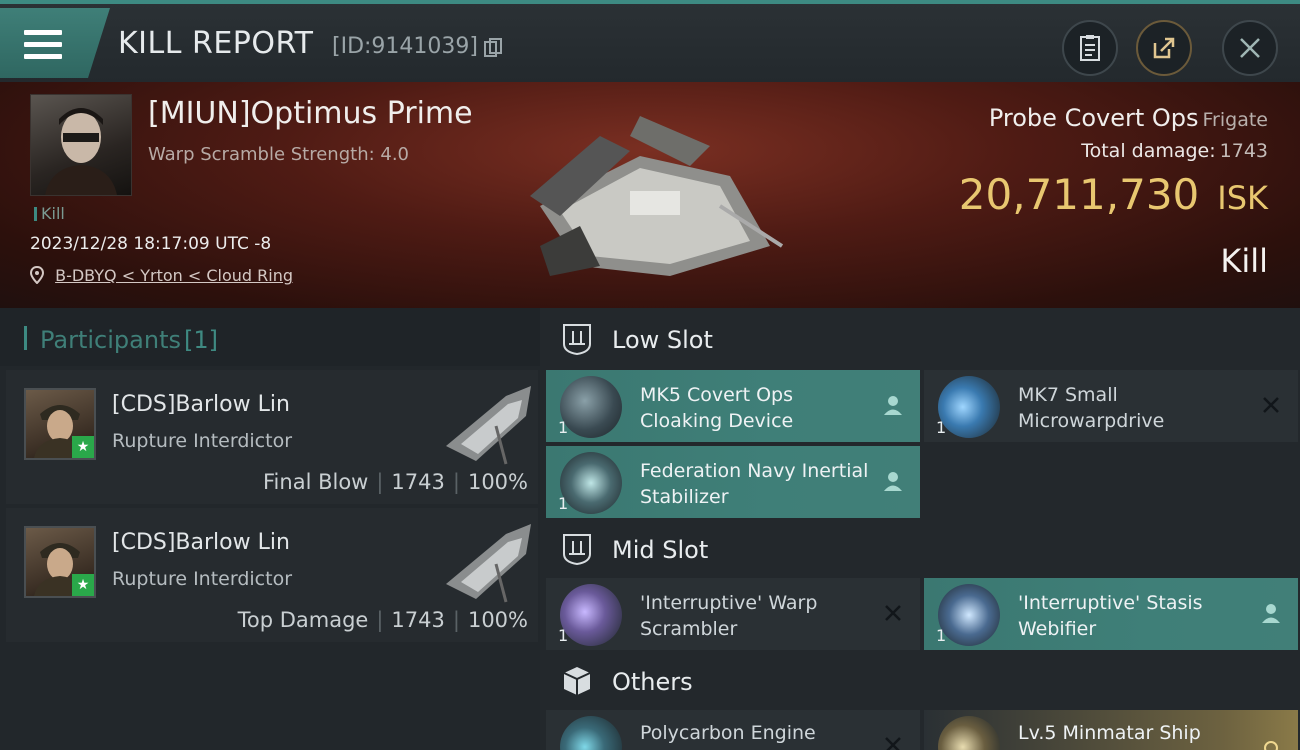 The image size is (1300, 750). I want to click on inertial-stabilizer-icon, so click(591, 483).